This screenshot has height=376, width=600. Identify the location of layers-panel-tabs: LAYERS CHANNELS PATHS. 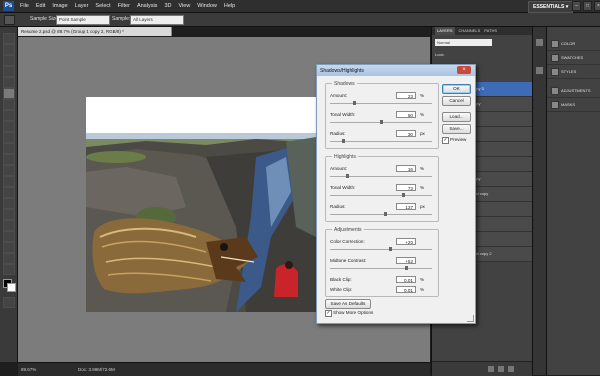
(483, 31).